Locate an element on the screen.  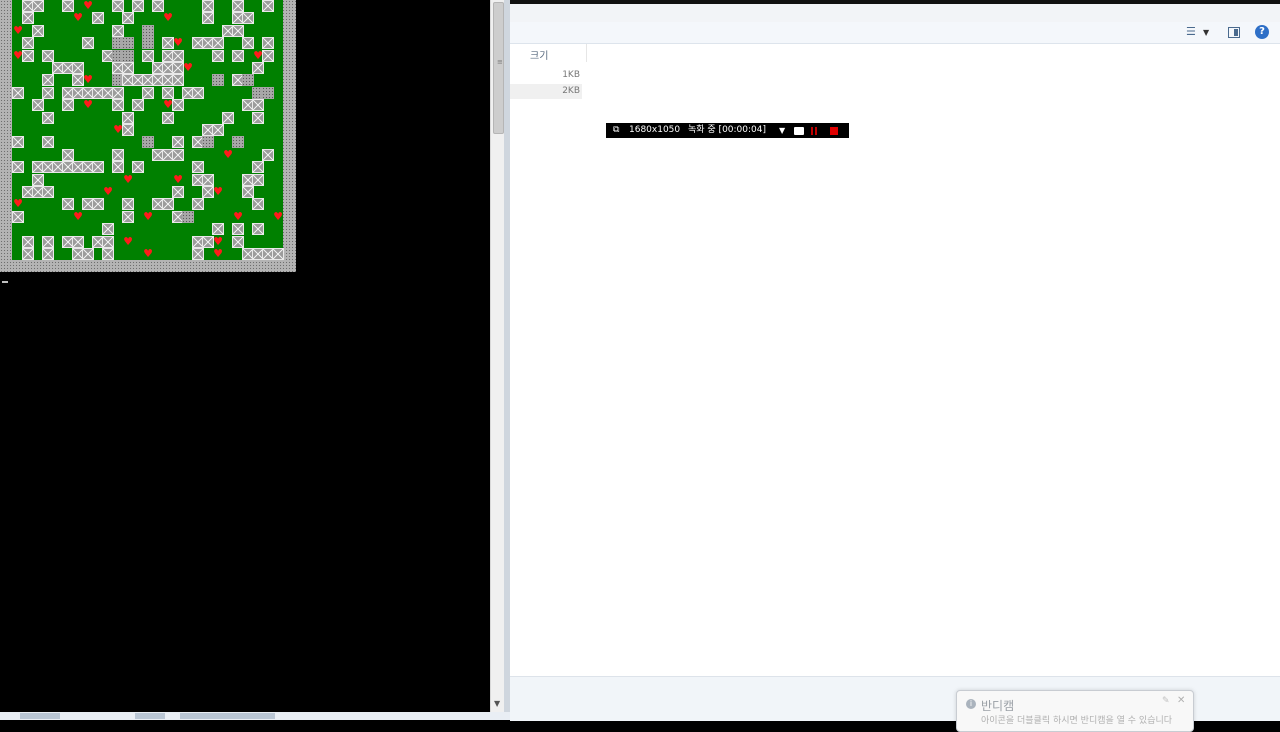
camera-icon is located at coordinates (799, 131).